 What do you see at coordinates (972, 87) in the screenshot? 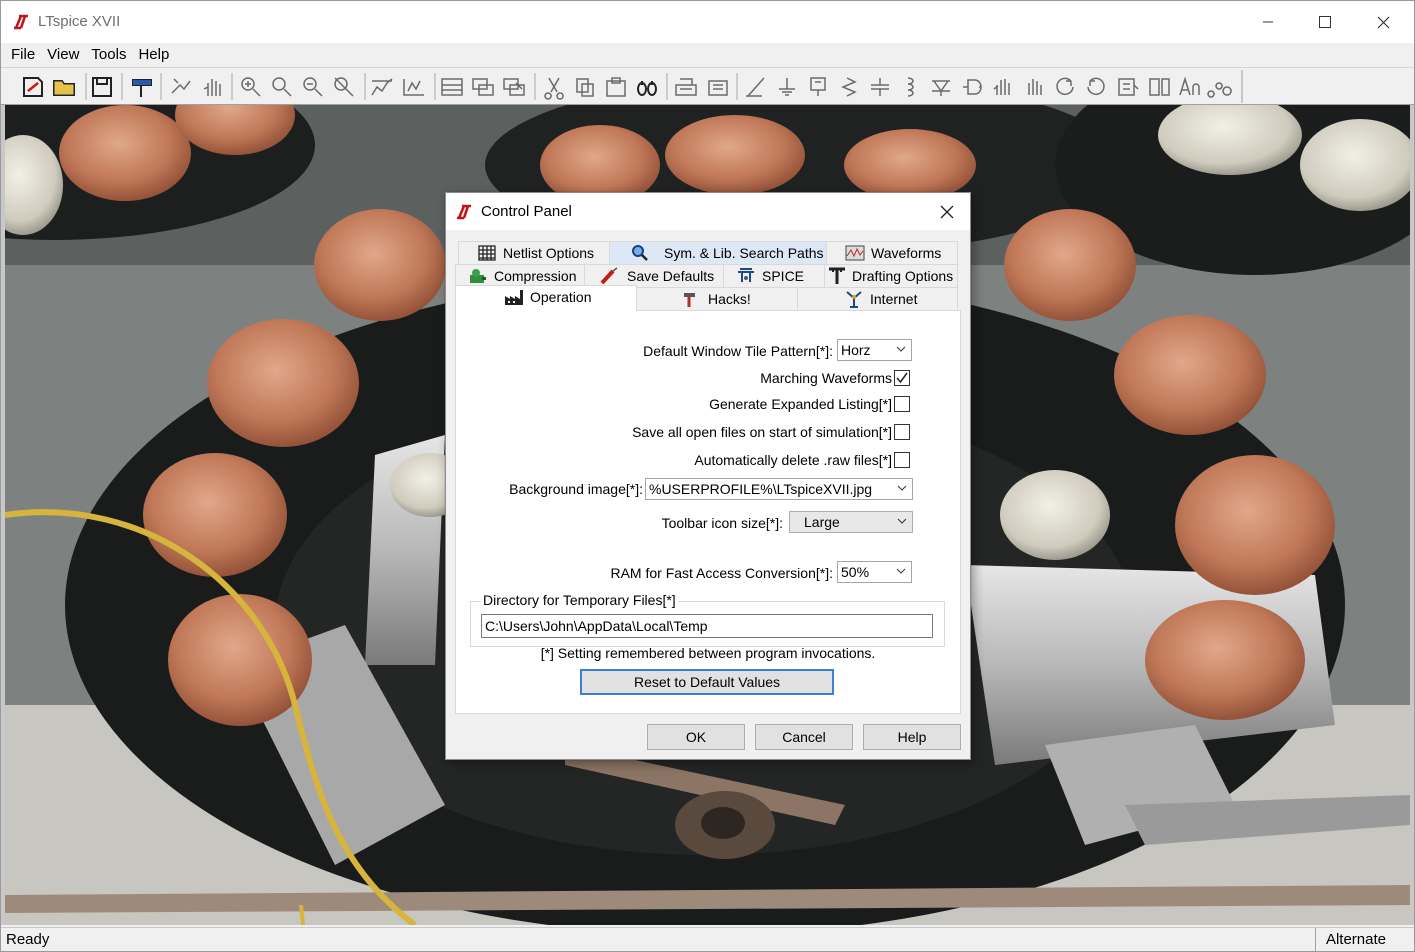
I see `component-icon` at bounding box center [972, 87].